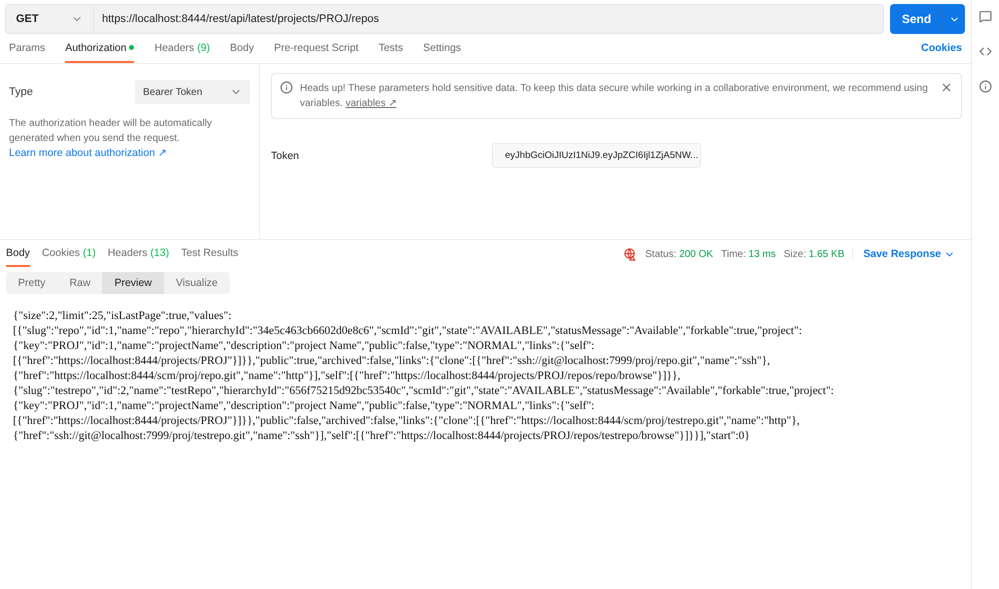 The image size is (999, 589). Describe the element at coordinates (442, 48) in the screenshot. I see `request-tab: Settings` at that location.